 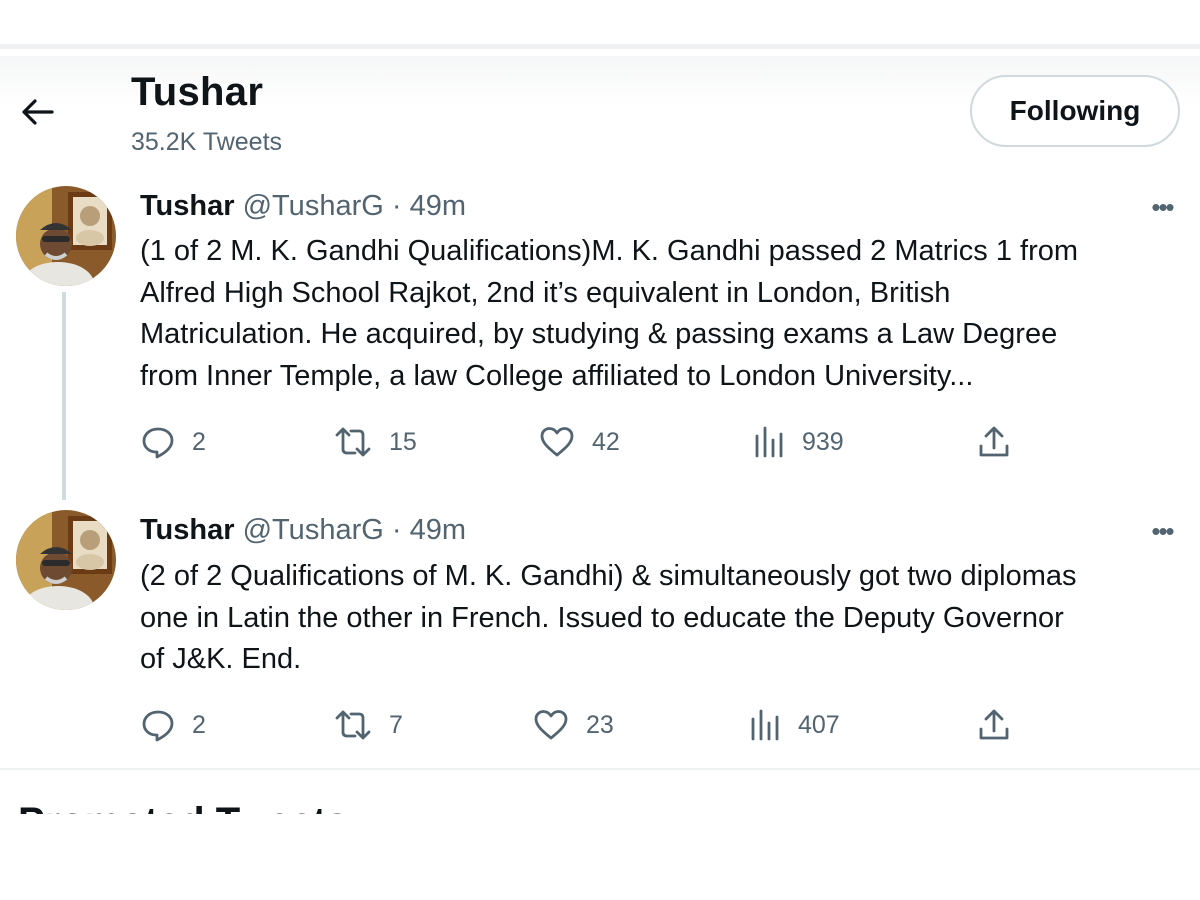 What do you see at coordinates (396, 724) in the screenshot?
I see `retweet-count: 7` at bounding box center [396, 724].